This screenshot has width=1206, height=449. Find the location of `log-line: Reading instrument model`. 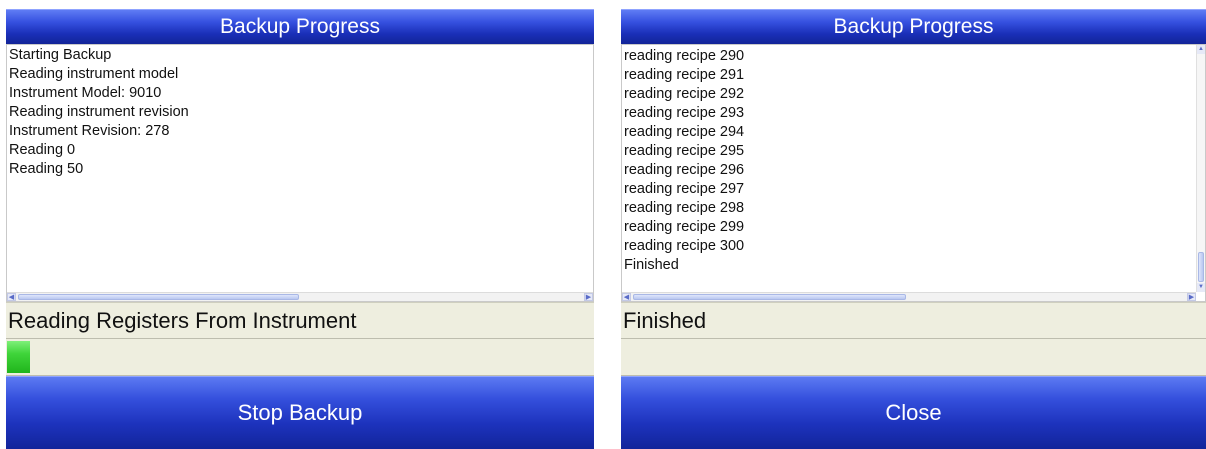

log-line: Reading instrument model is located at coordinates (94, 74).